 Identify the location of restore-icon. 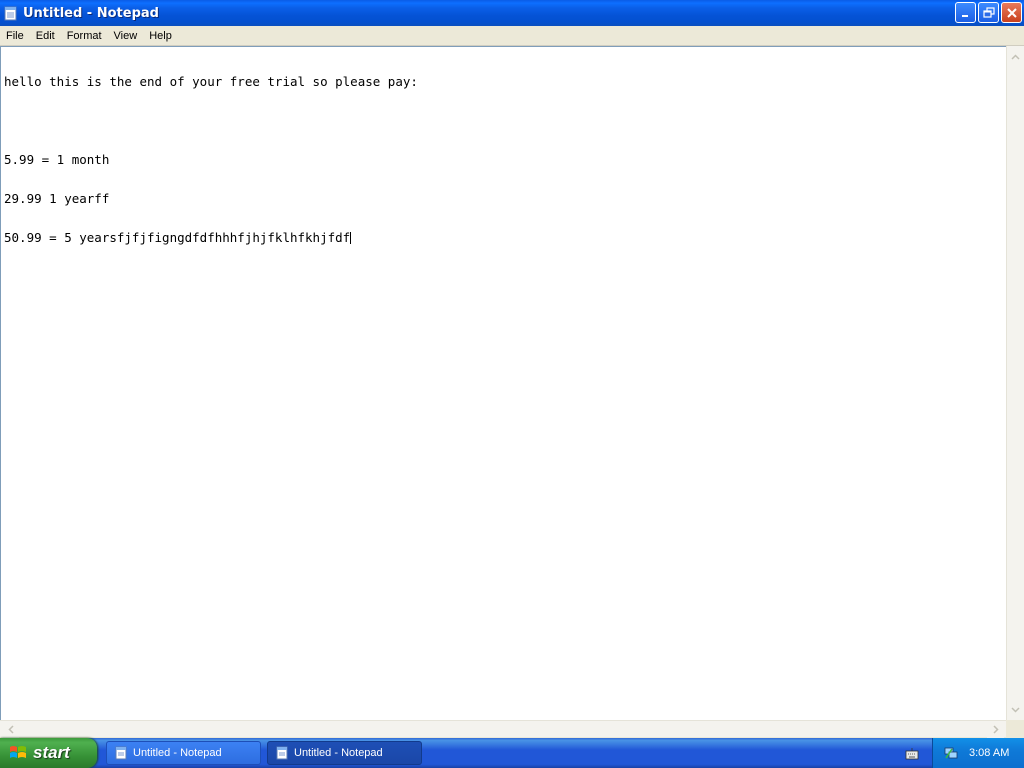
(988, 12).